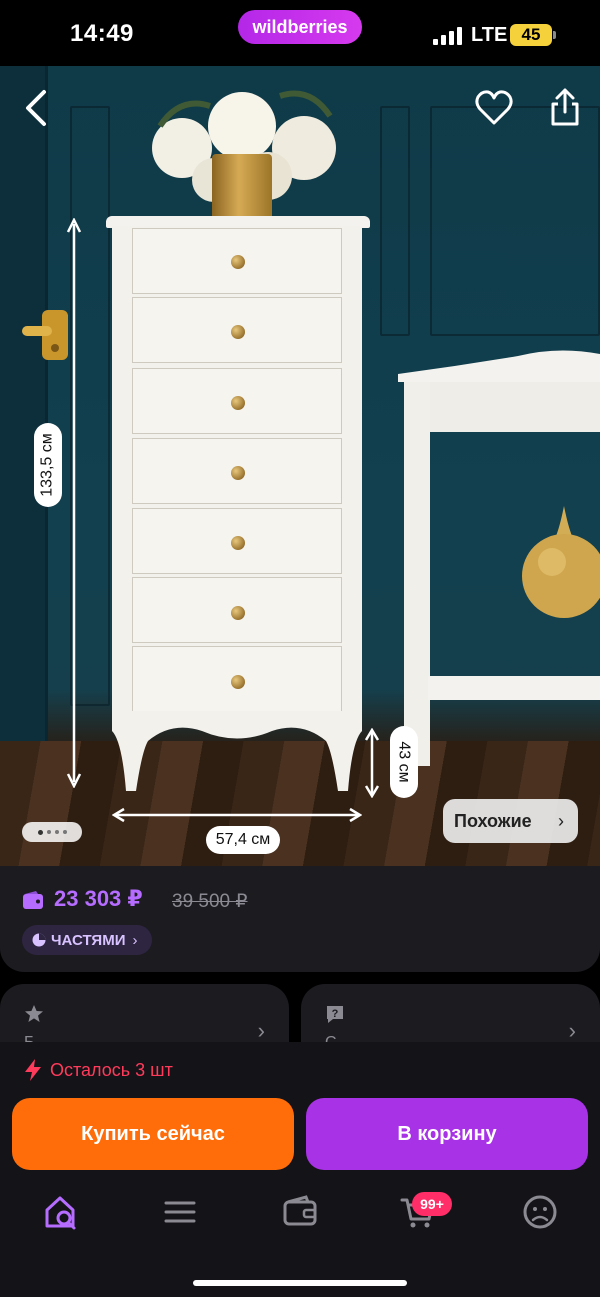  What do you see at coordinates (111, 1069) in the screenshot?
I see `stock-label: Осталось 3 шт` at bounding box center [111, 1069].